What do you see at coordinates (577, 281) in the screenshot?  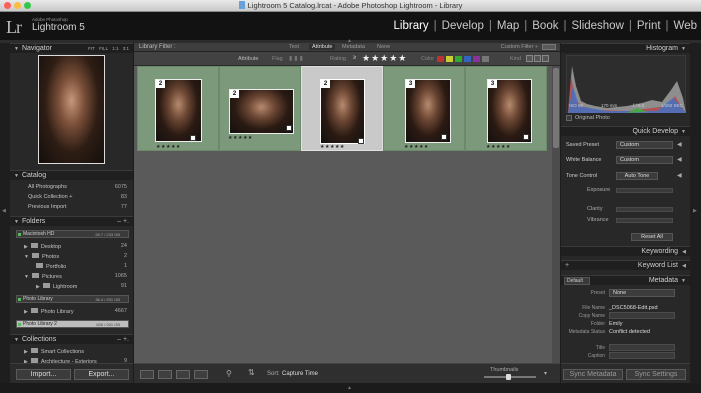 I see `metadata-set-dropdown: Default` at bounding box center [577, 281].